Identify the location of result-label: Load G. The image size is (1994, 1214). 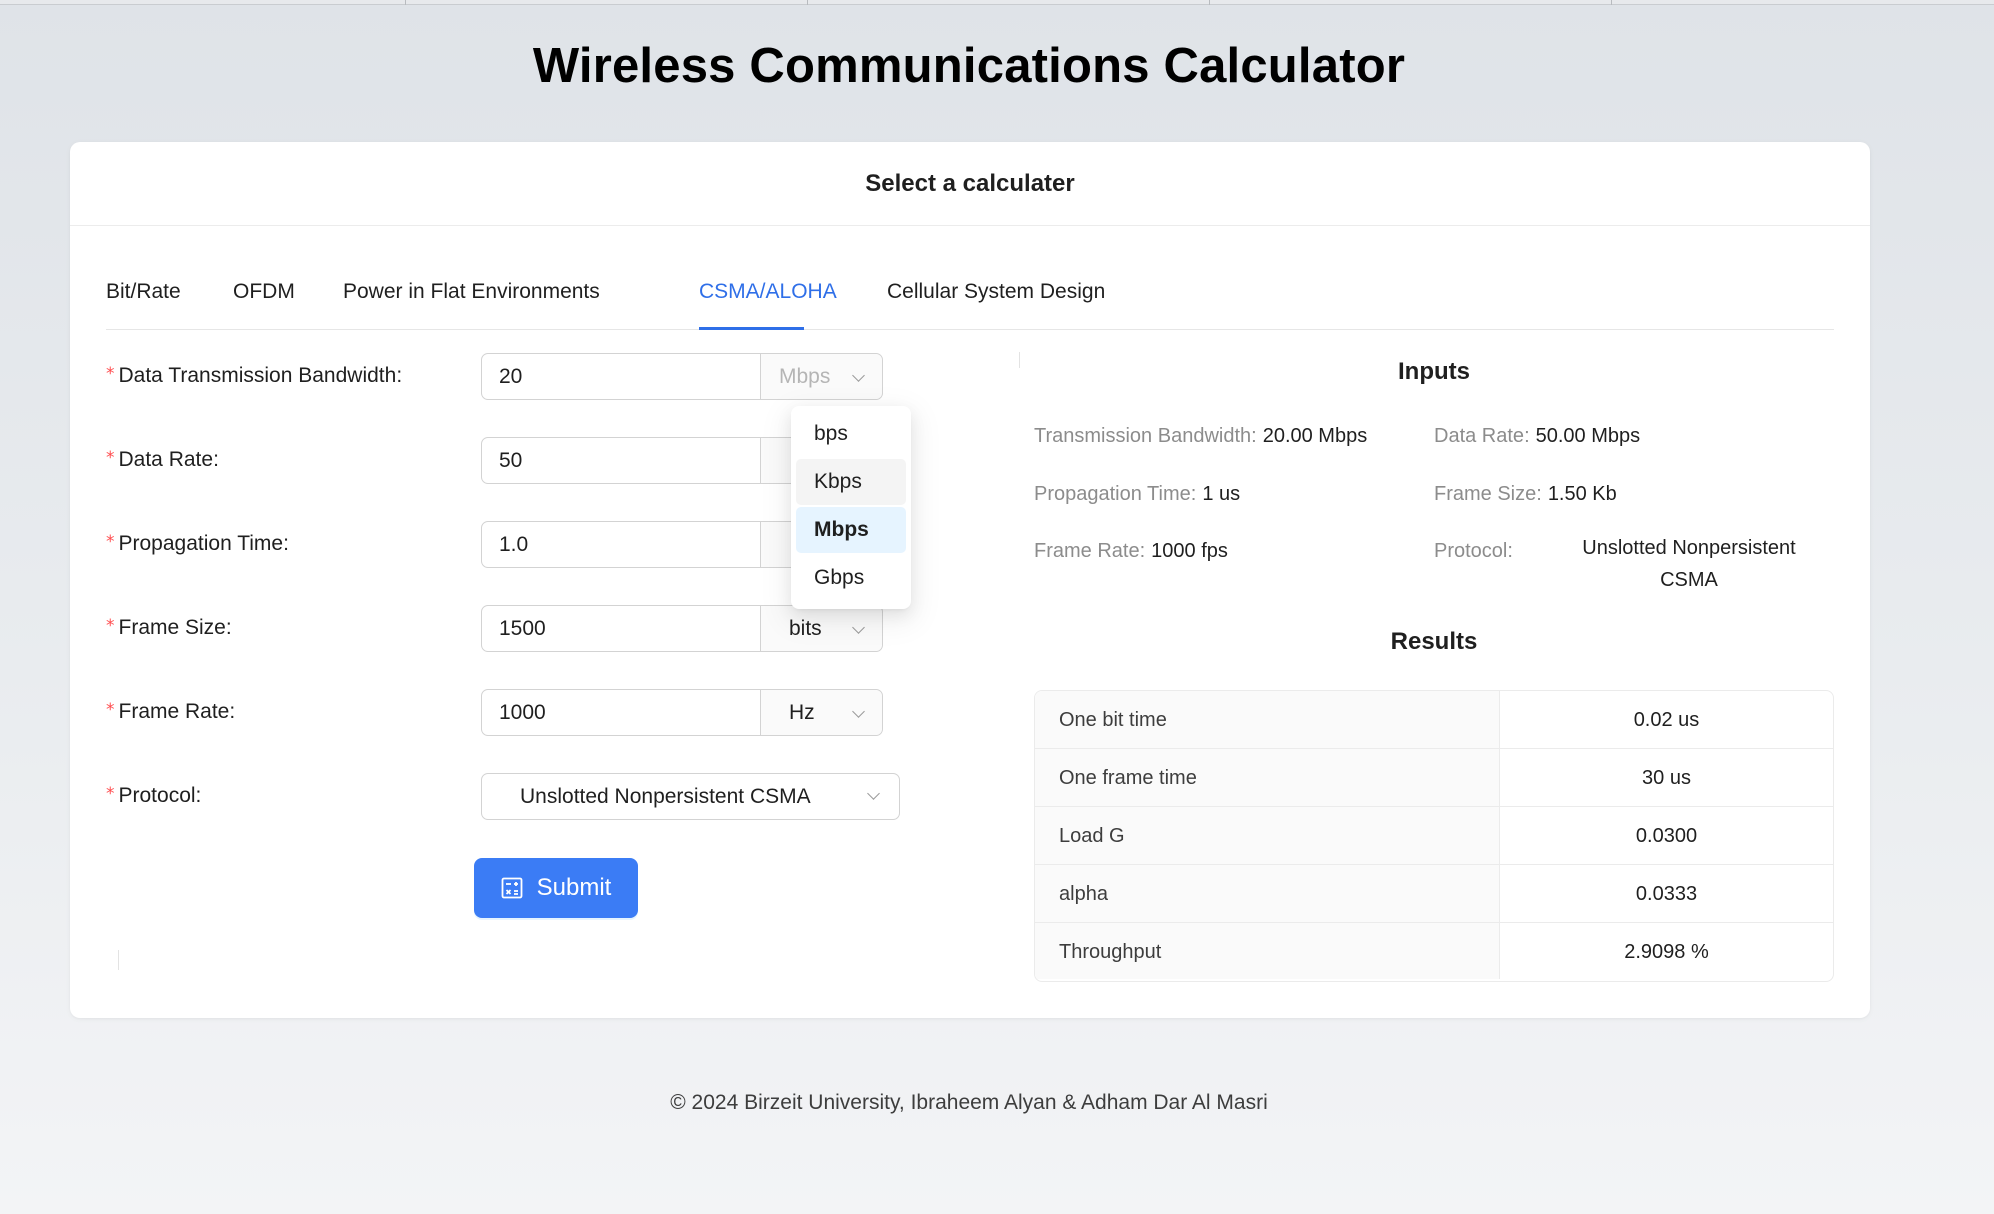
(1267, 835).